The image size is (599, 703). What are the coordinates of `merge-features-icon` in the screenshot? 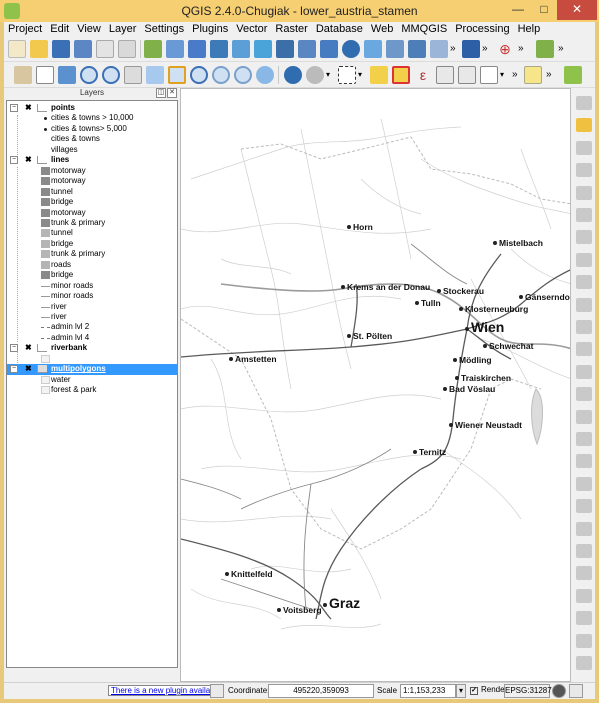 It's located at (584, 595).